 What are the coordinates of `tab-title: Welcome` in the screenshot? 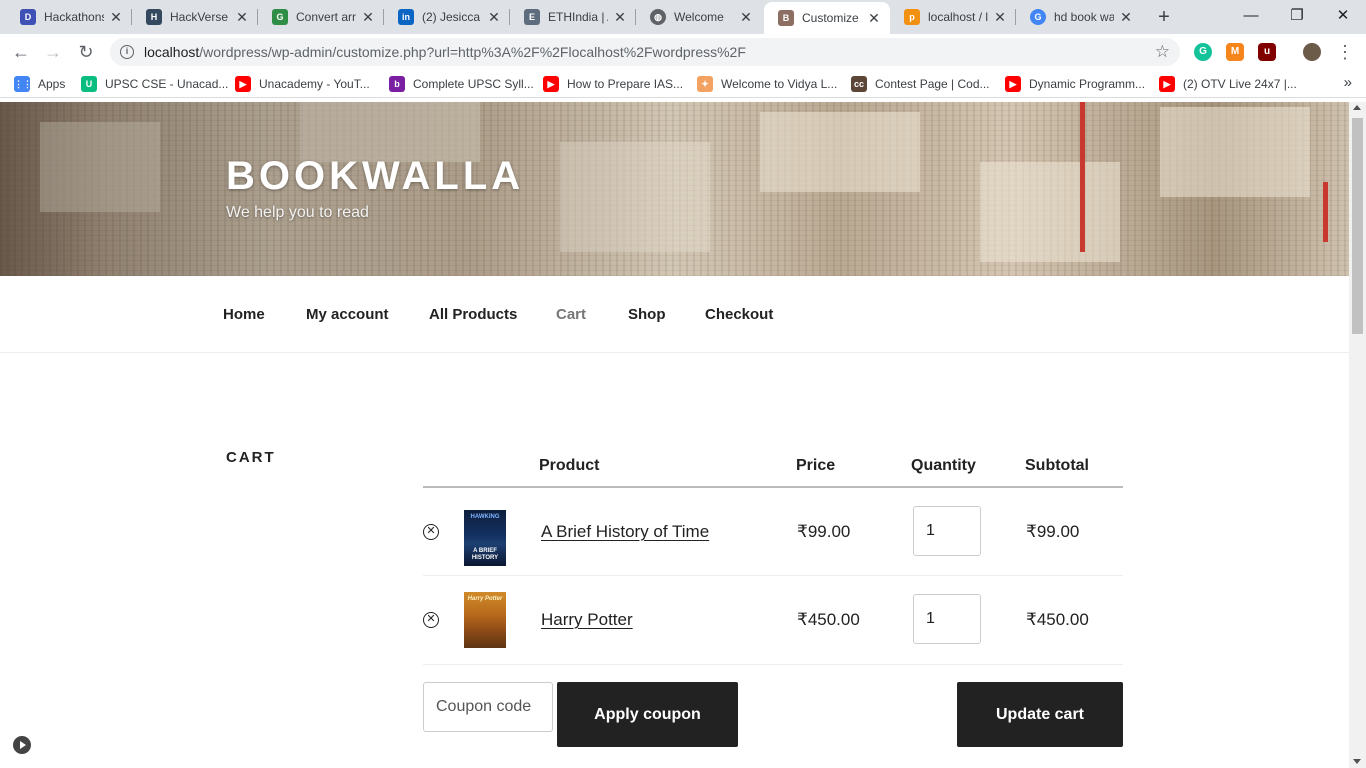 It's located at (699, 17).